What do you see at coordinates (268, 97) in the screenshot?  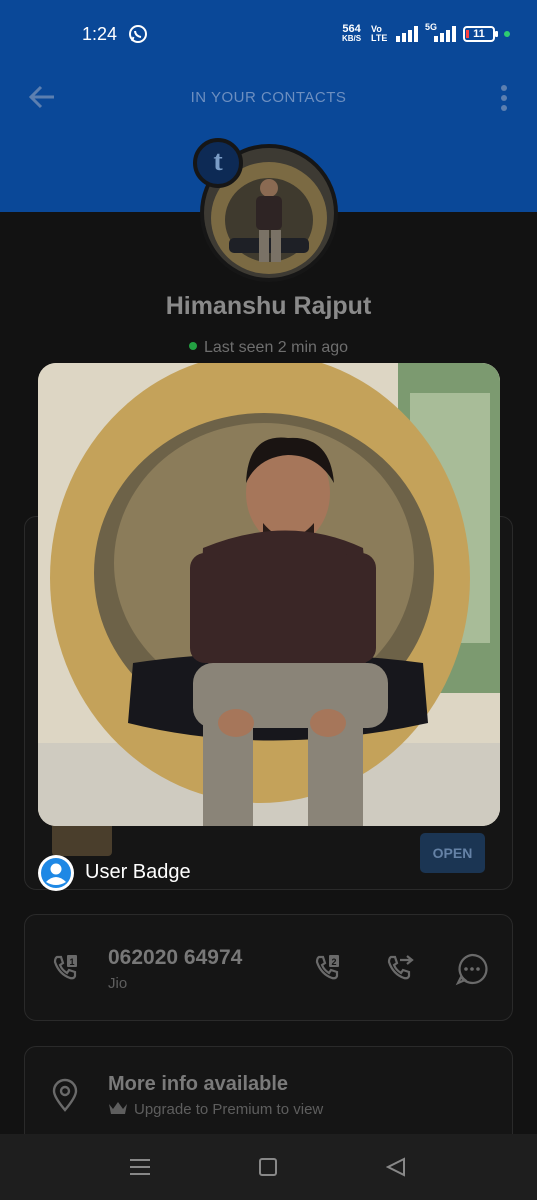 I see `page-title: IN YOUR CONTACTS` at bounding box center [268, 97].